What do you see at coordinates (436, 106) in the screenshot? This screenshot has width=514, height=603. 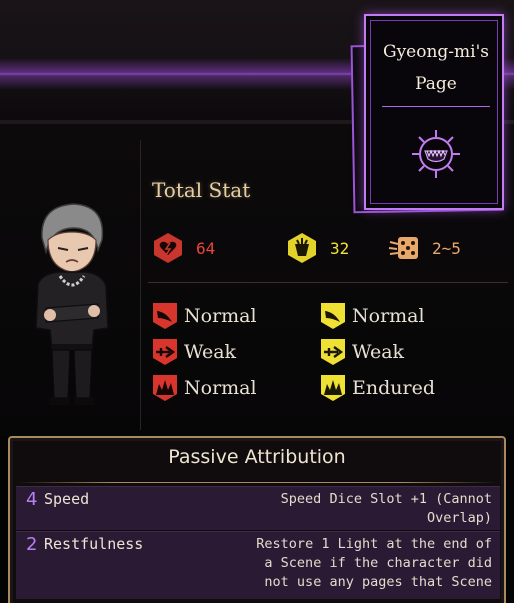 I see `page-divider` at bounding box center [436, 106].